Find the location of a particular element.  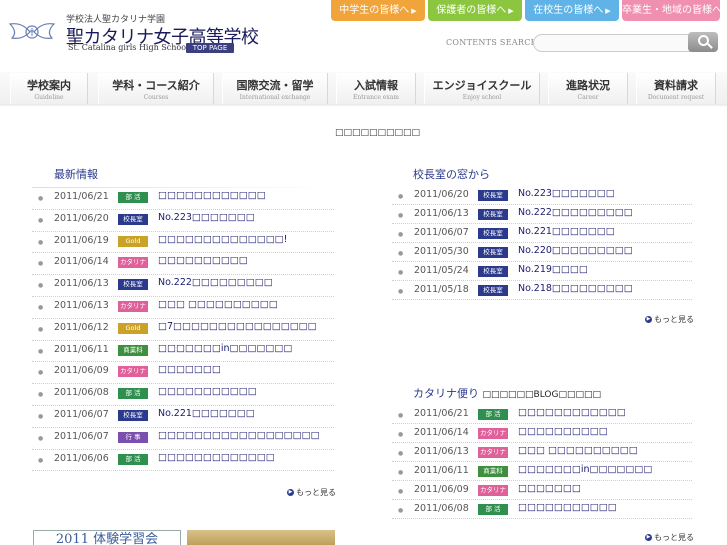

for-junior-high-students-button: 中学生の皆様へ ▶ is located at coordinates (378, 10).